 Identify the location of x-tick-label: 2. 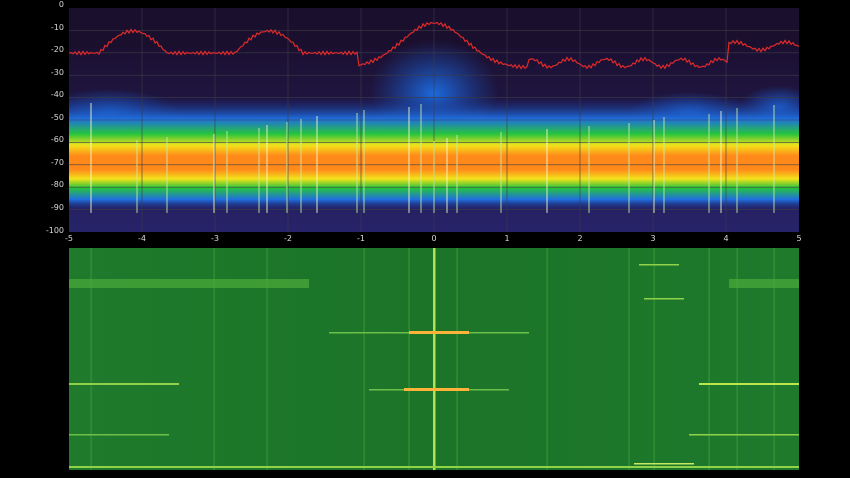
(580, 238).